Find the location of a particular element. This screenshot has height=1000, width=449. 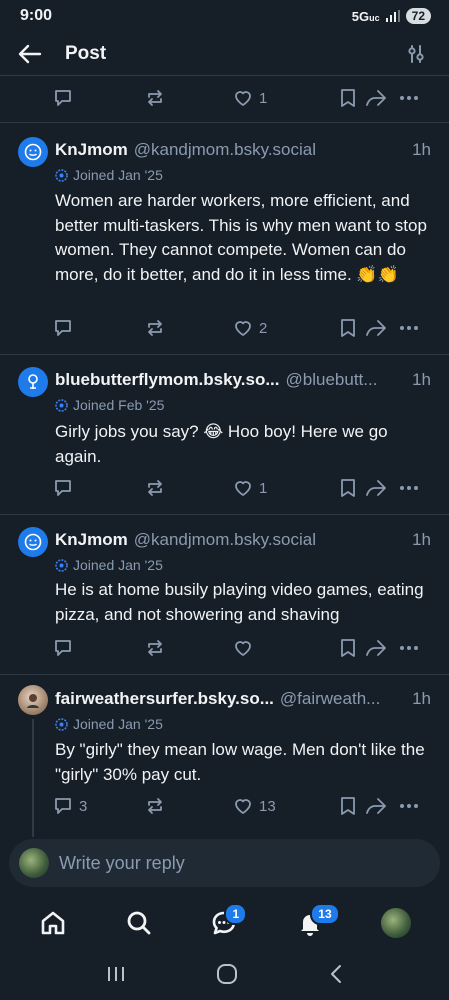

joined-label: Joined Jan '25 is located at coordinates (109, 175).